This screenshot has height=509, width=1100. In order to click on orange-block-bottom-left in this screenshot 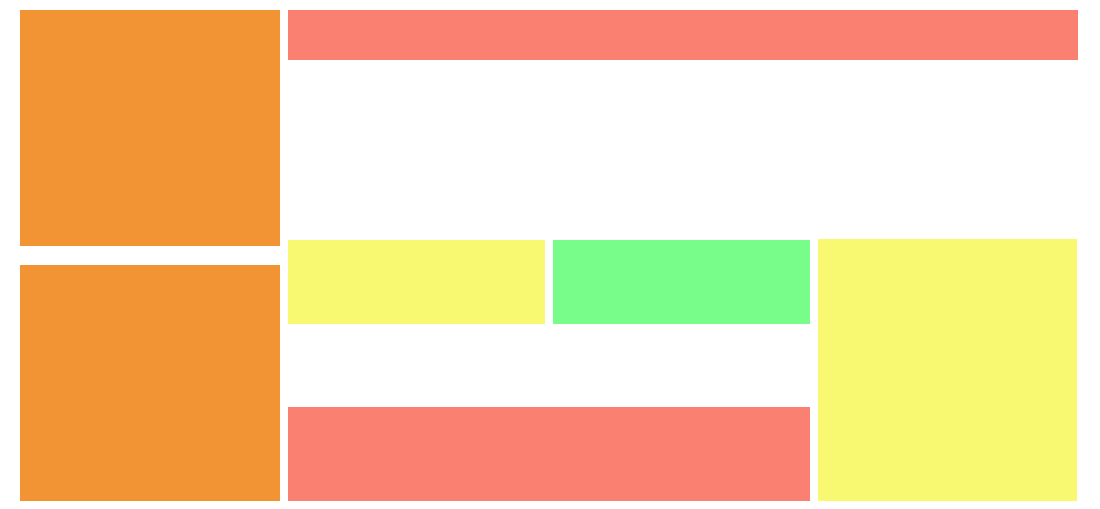, I will do `click(150, 383)`.